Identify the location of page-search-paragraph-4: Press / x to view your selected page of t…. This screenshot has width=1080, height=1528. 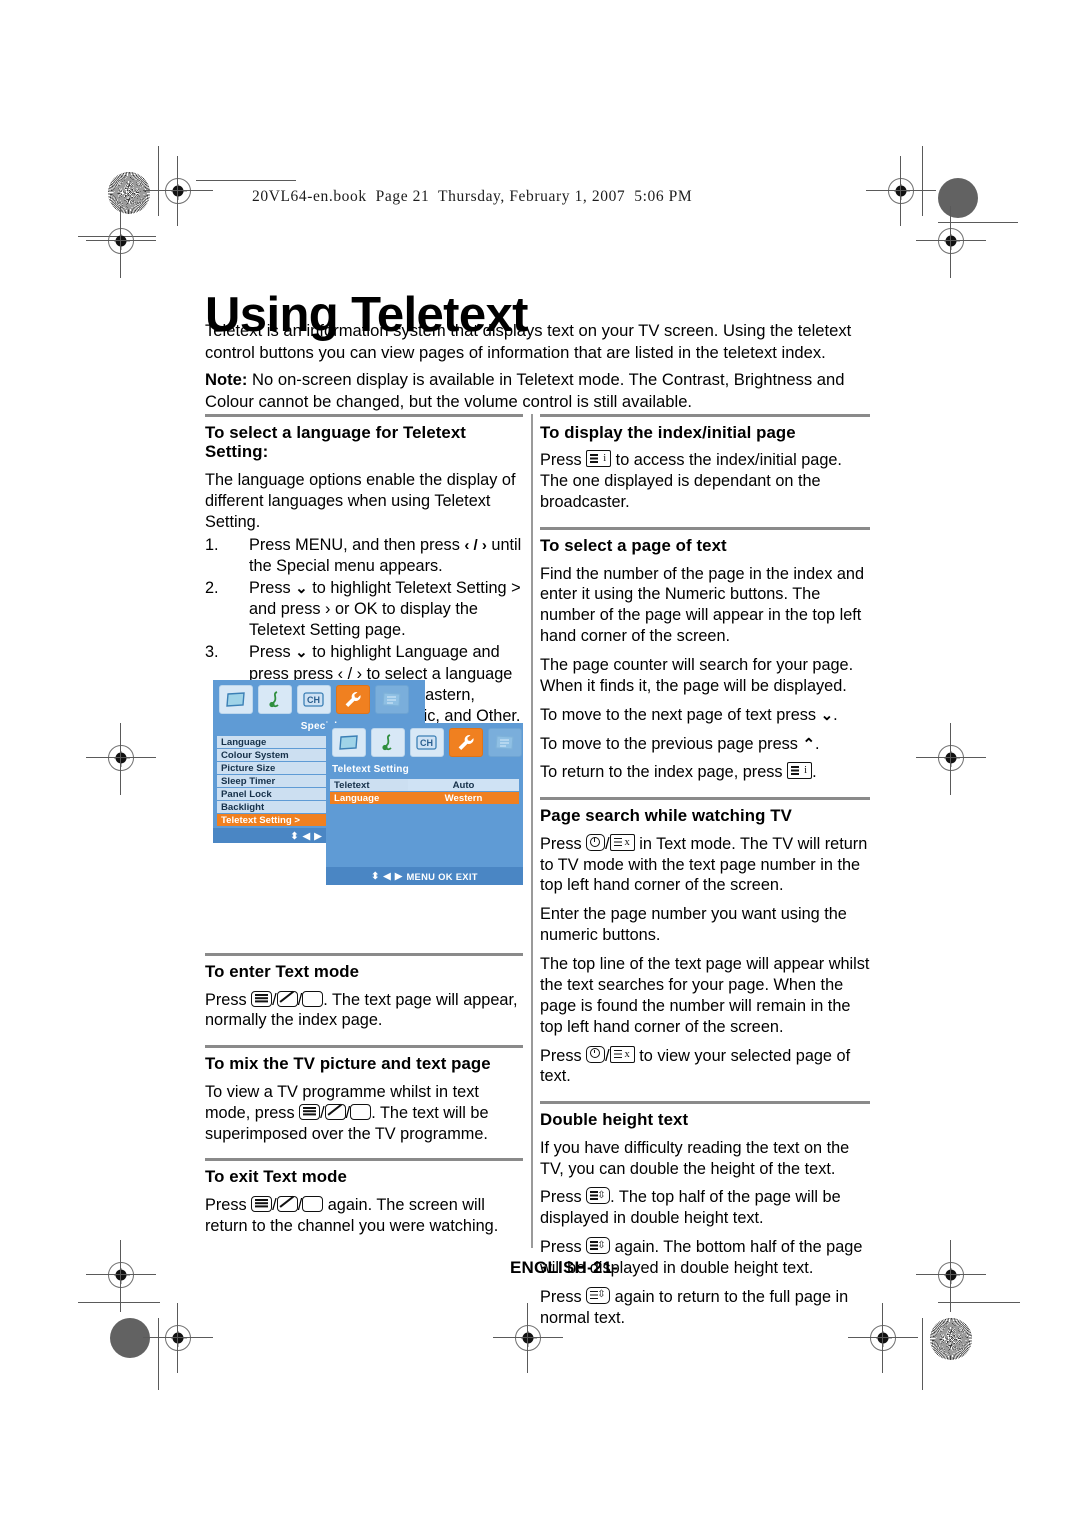
(695, 1065).